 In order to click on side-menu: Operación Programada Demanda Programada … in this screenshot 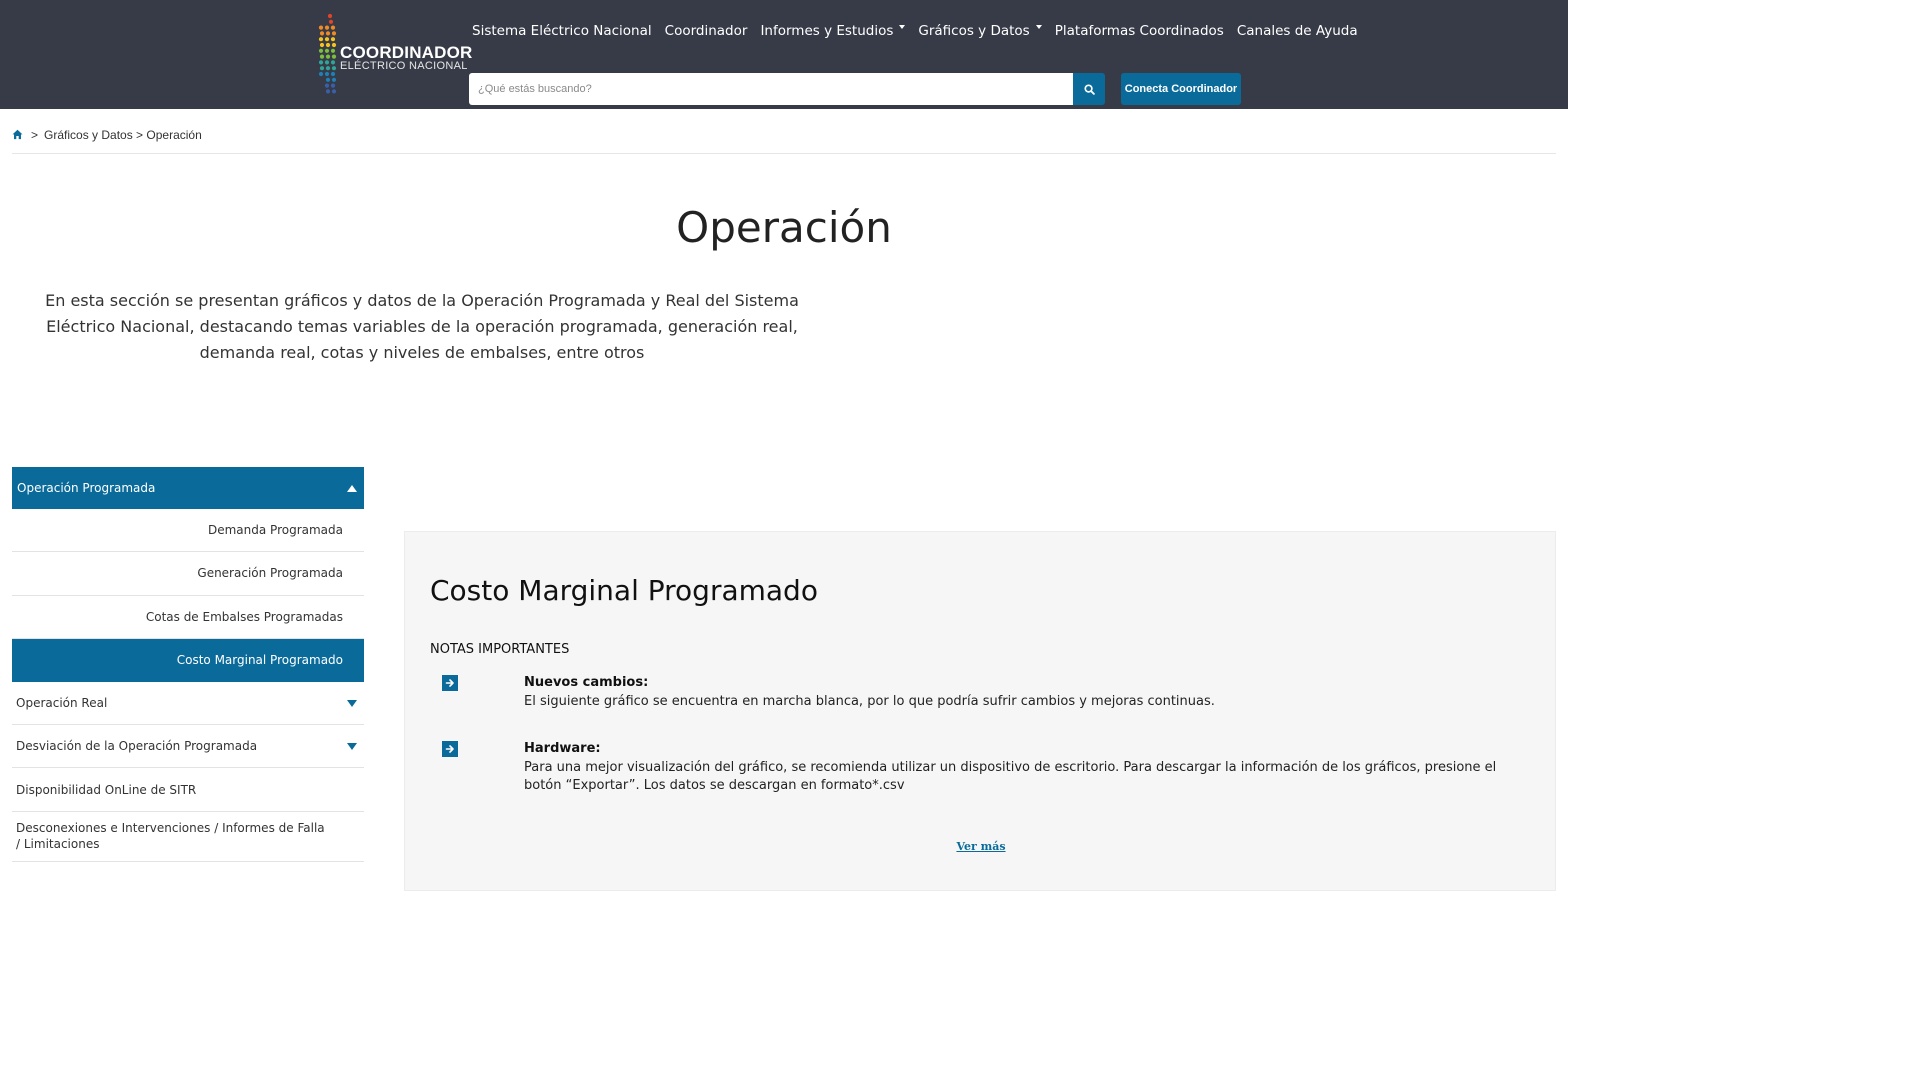, I will do `click(188, 664)`.